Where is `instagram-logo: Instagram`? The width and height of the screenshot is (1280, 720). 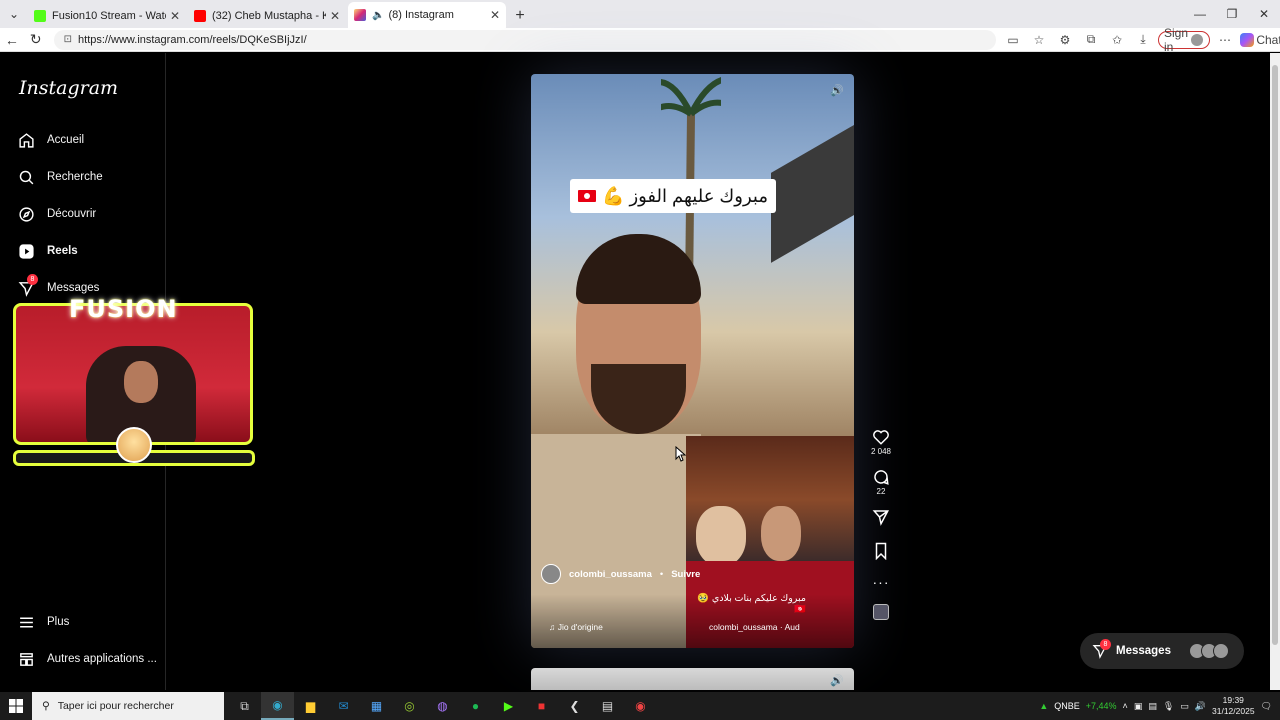 instagram-logo: Instagram is located at coordinates (68, 88).